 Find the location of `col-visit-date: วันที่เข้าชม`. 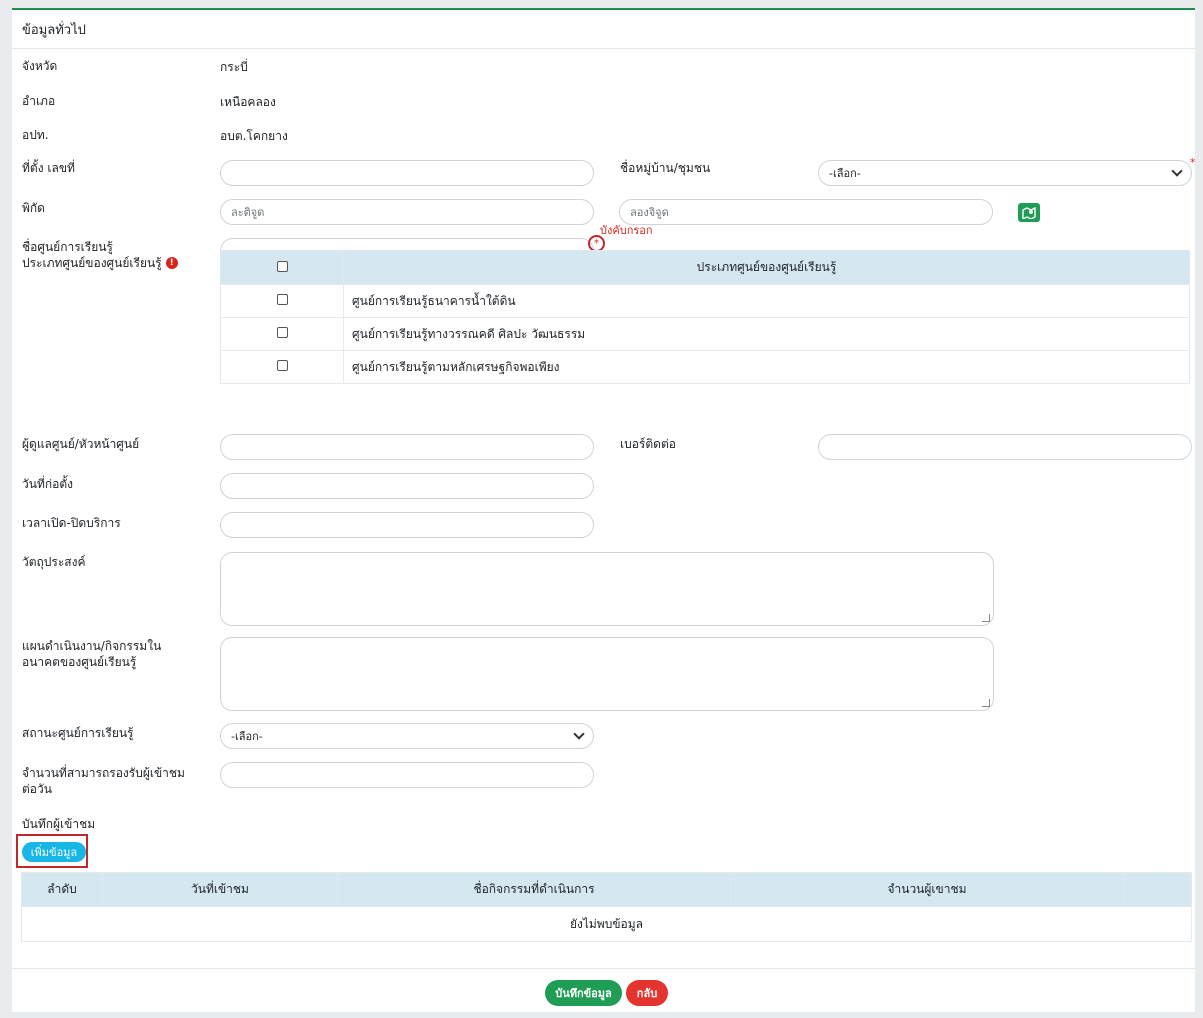

col-visit-date: วันที่เข้าชม is located at coordinates (220, 889).